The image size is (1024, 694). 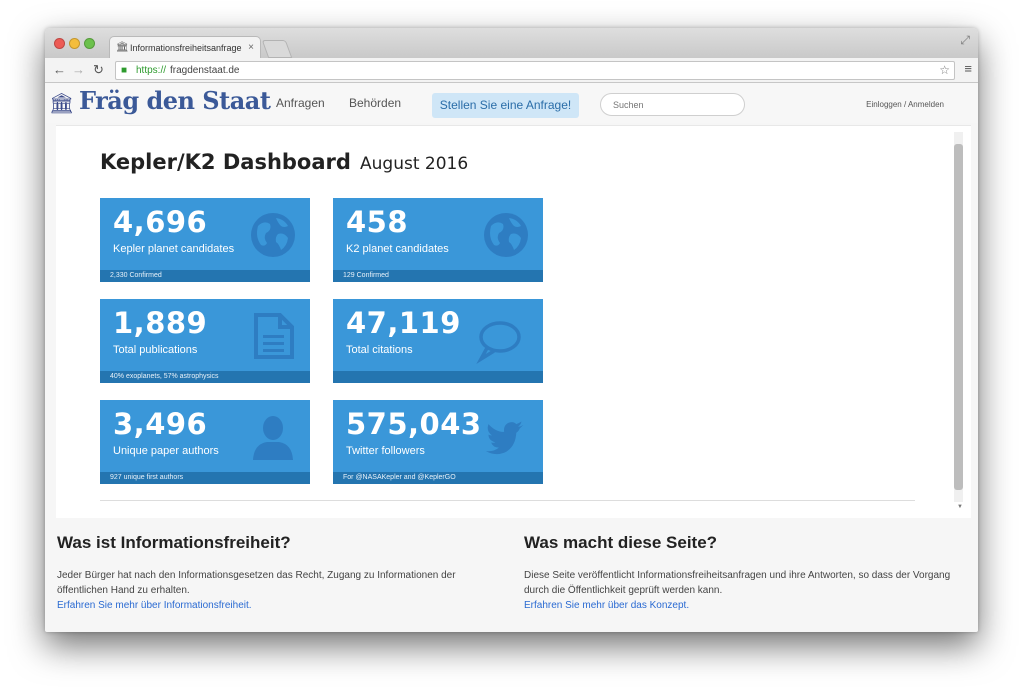 What do you see at coordinates (160, 222) in the screenshot?
I see `stat-value: 4,696` at bounding box center [160, 222].